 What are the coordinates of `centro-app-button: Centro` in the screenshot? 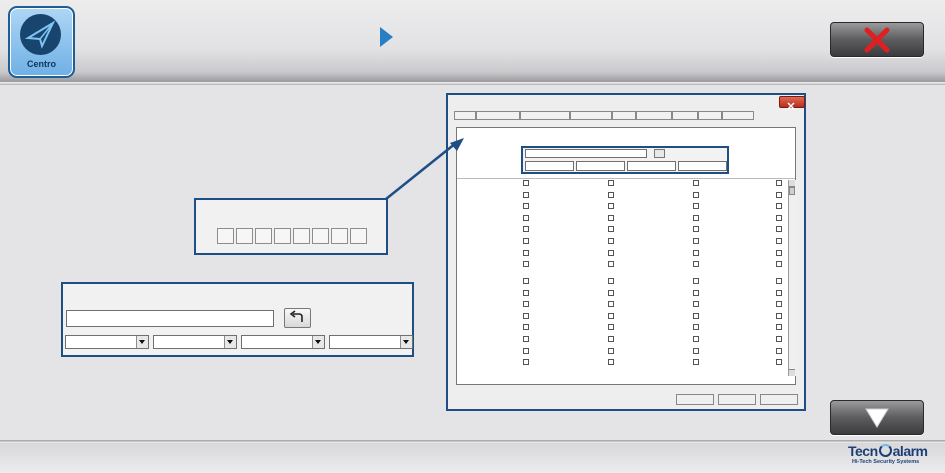 It's located at (41, 42).